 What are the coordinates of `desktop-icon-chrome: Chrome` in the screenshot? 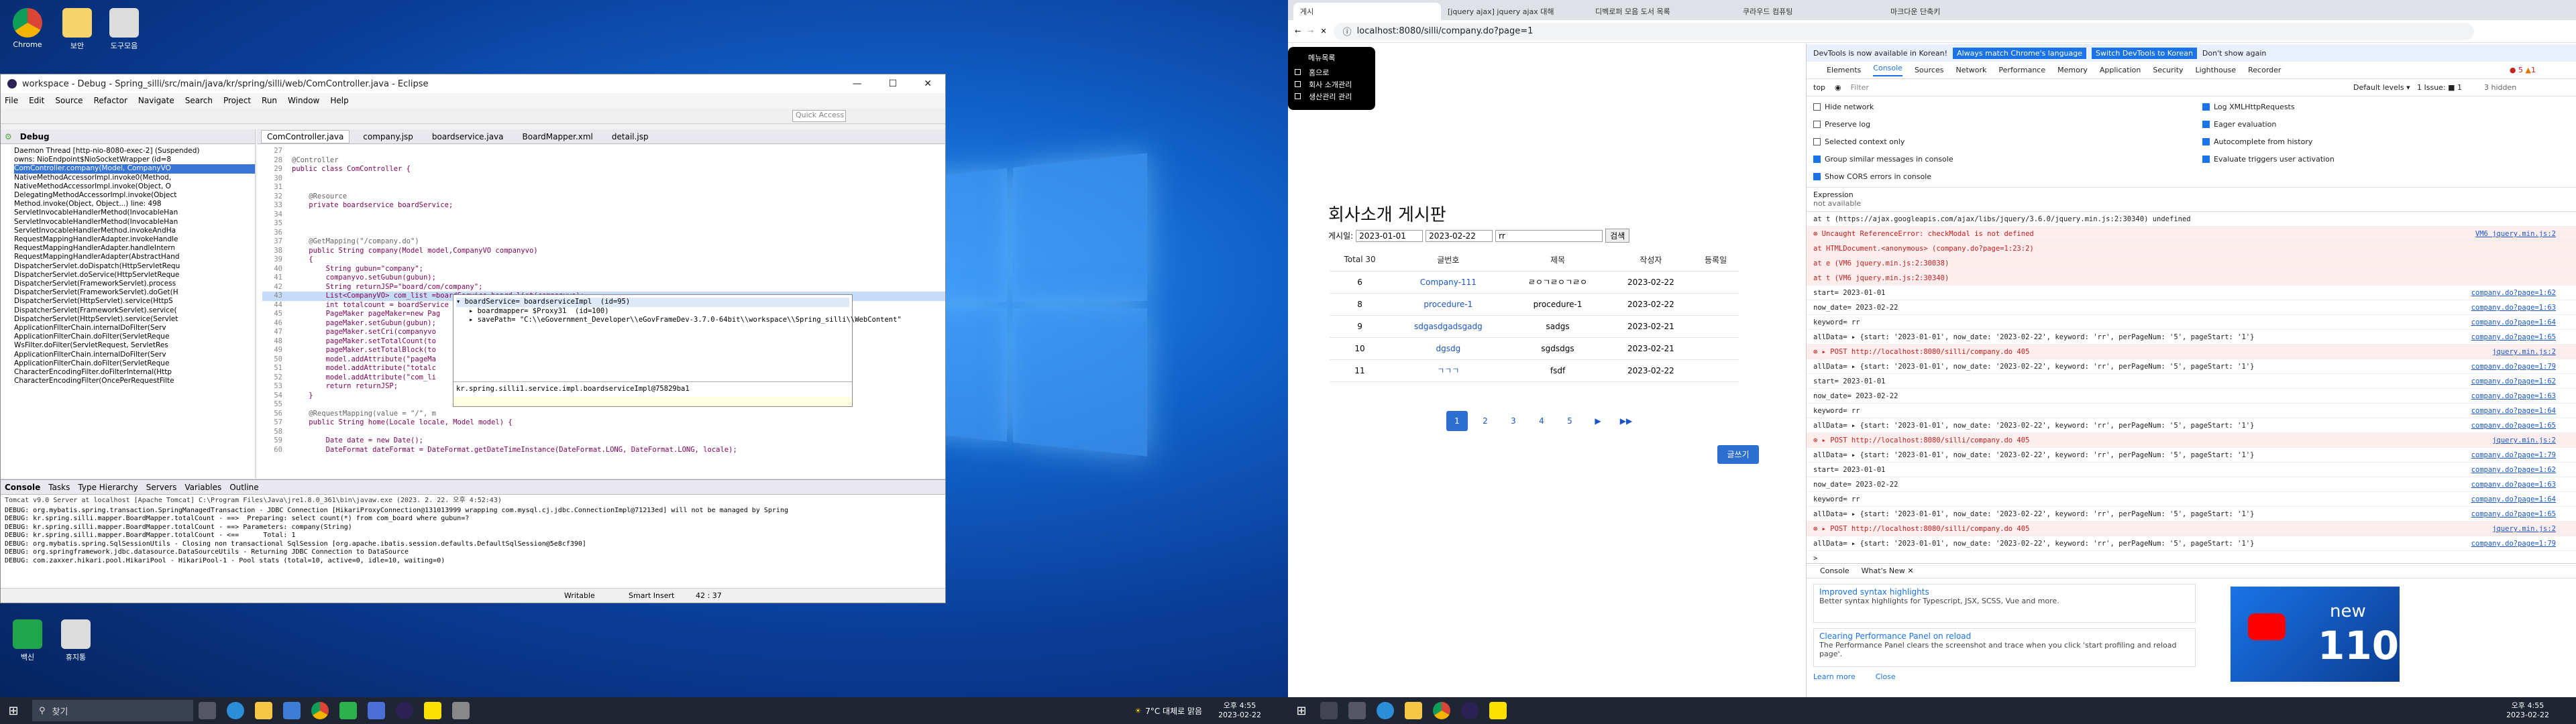 It's located at (27, 28).